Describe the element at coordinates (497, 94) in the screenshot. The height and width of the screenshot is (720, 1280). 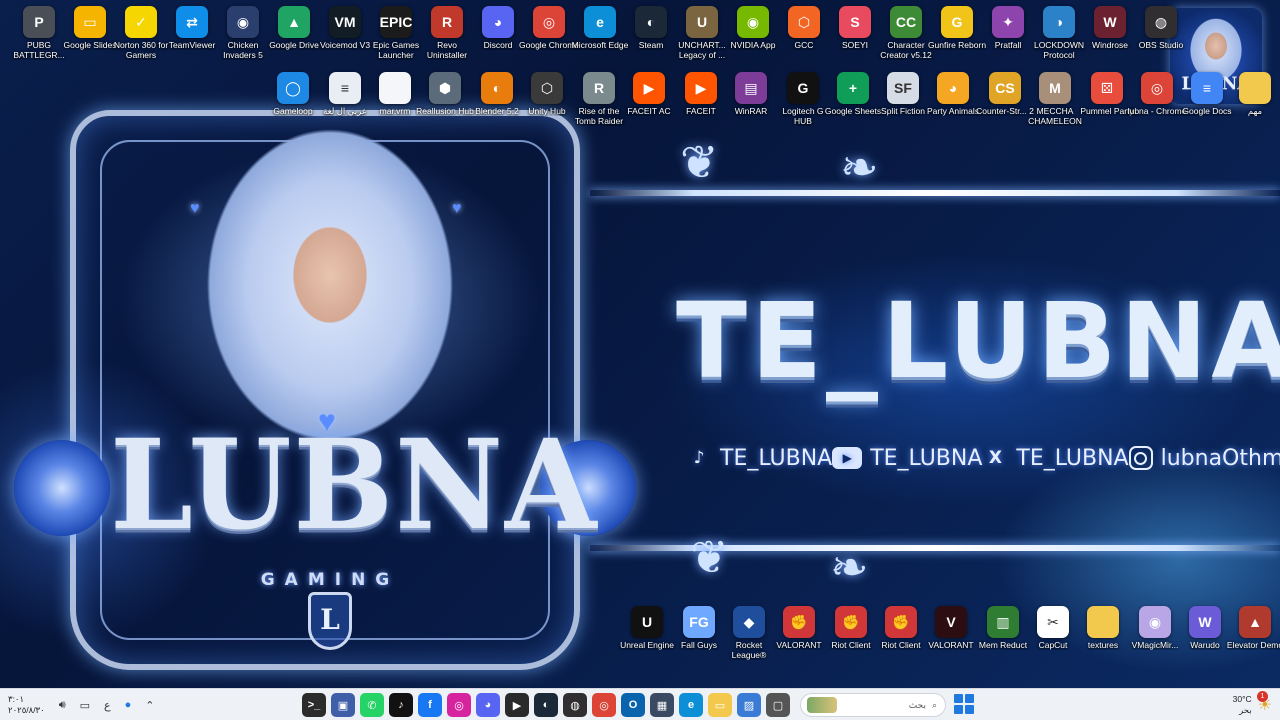
I see `desktop-shortcut: ◐ Blender 5.2` at that location.